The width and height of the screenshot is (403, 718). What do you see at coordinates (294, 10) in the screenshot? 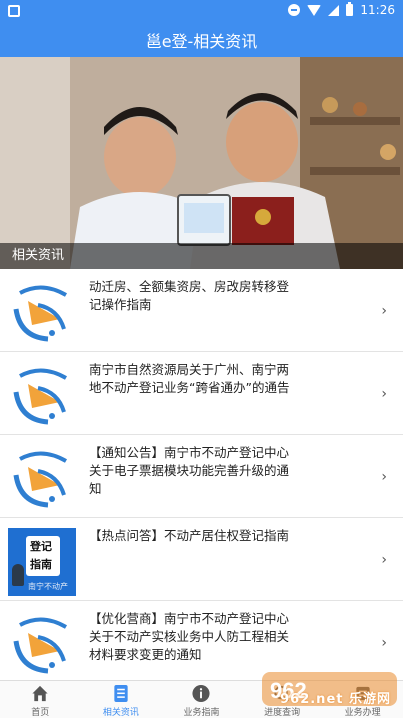
I see `do-not-disturb-icon` at bounding box center [294, 10].